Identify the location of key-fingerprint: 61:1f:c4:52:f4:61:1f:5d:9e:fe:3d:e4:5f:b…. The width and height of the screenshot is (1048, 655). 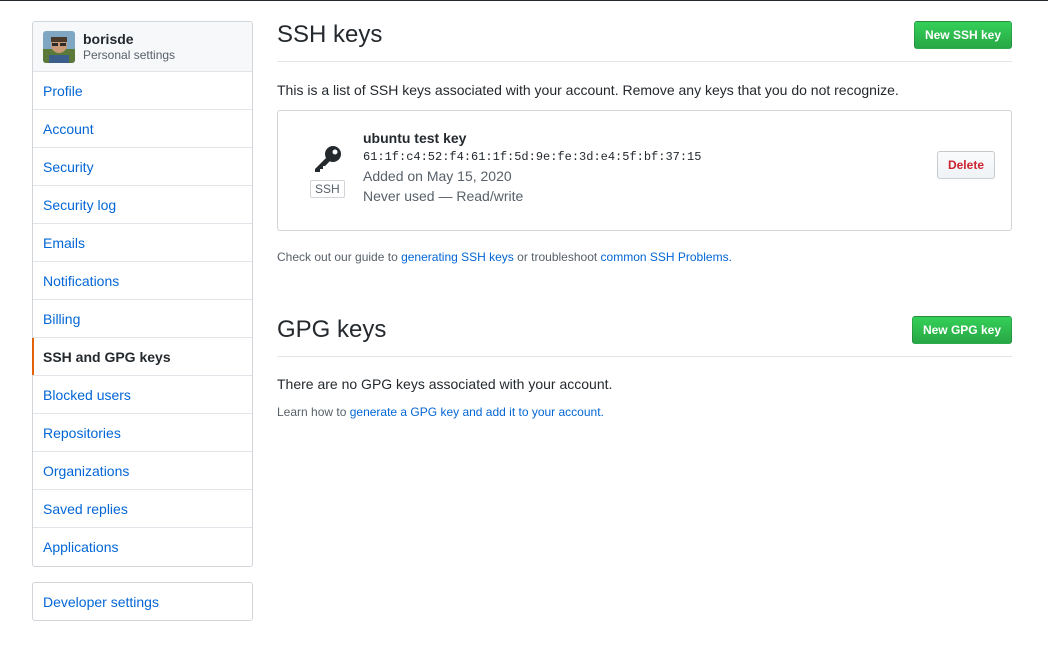
(532, 157).